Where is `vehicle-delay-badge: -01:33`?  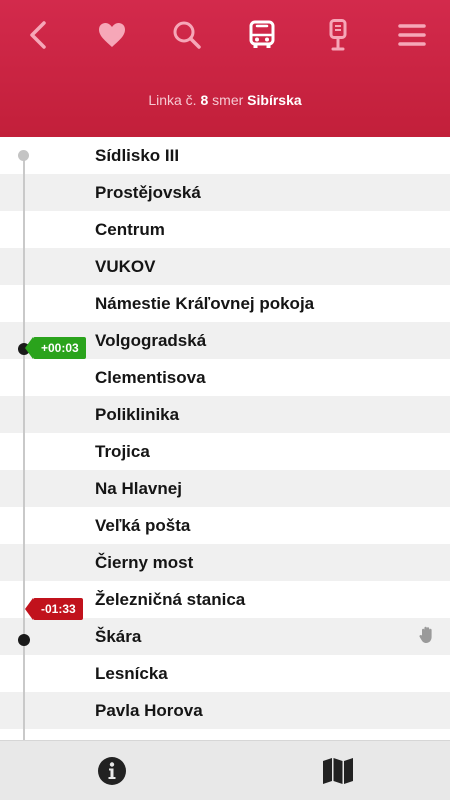
vehicle-delay-badge: -01:33 is located at coordinates (54, 609).